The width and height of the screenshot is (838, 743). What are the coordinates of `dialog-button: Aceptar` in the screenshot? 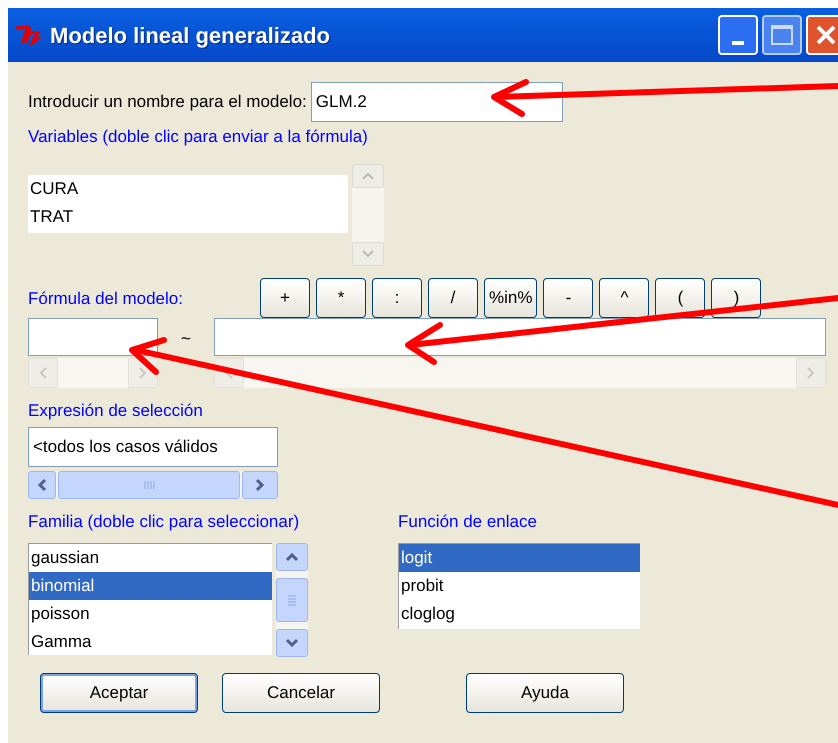 It's located at (119, 692).